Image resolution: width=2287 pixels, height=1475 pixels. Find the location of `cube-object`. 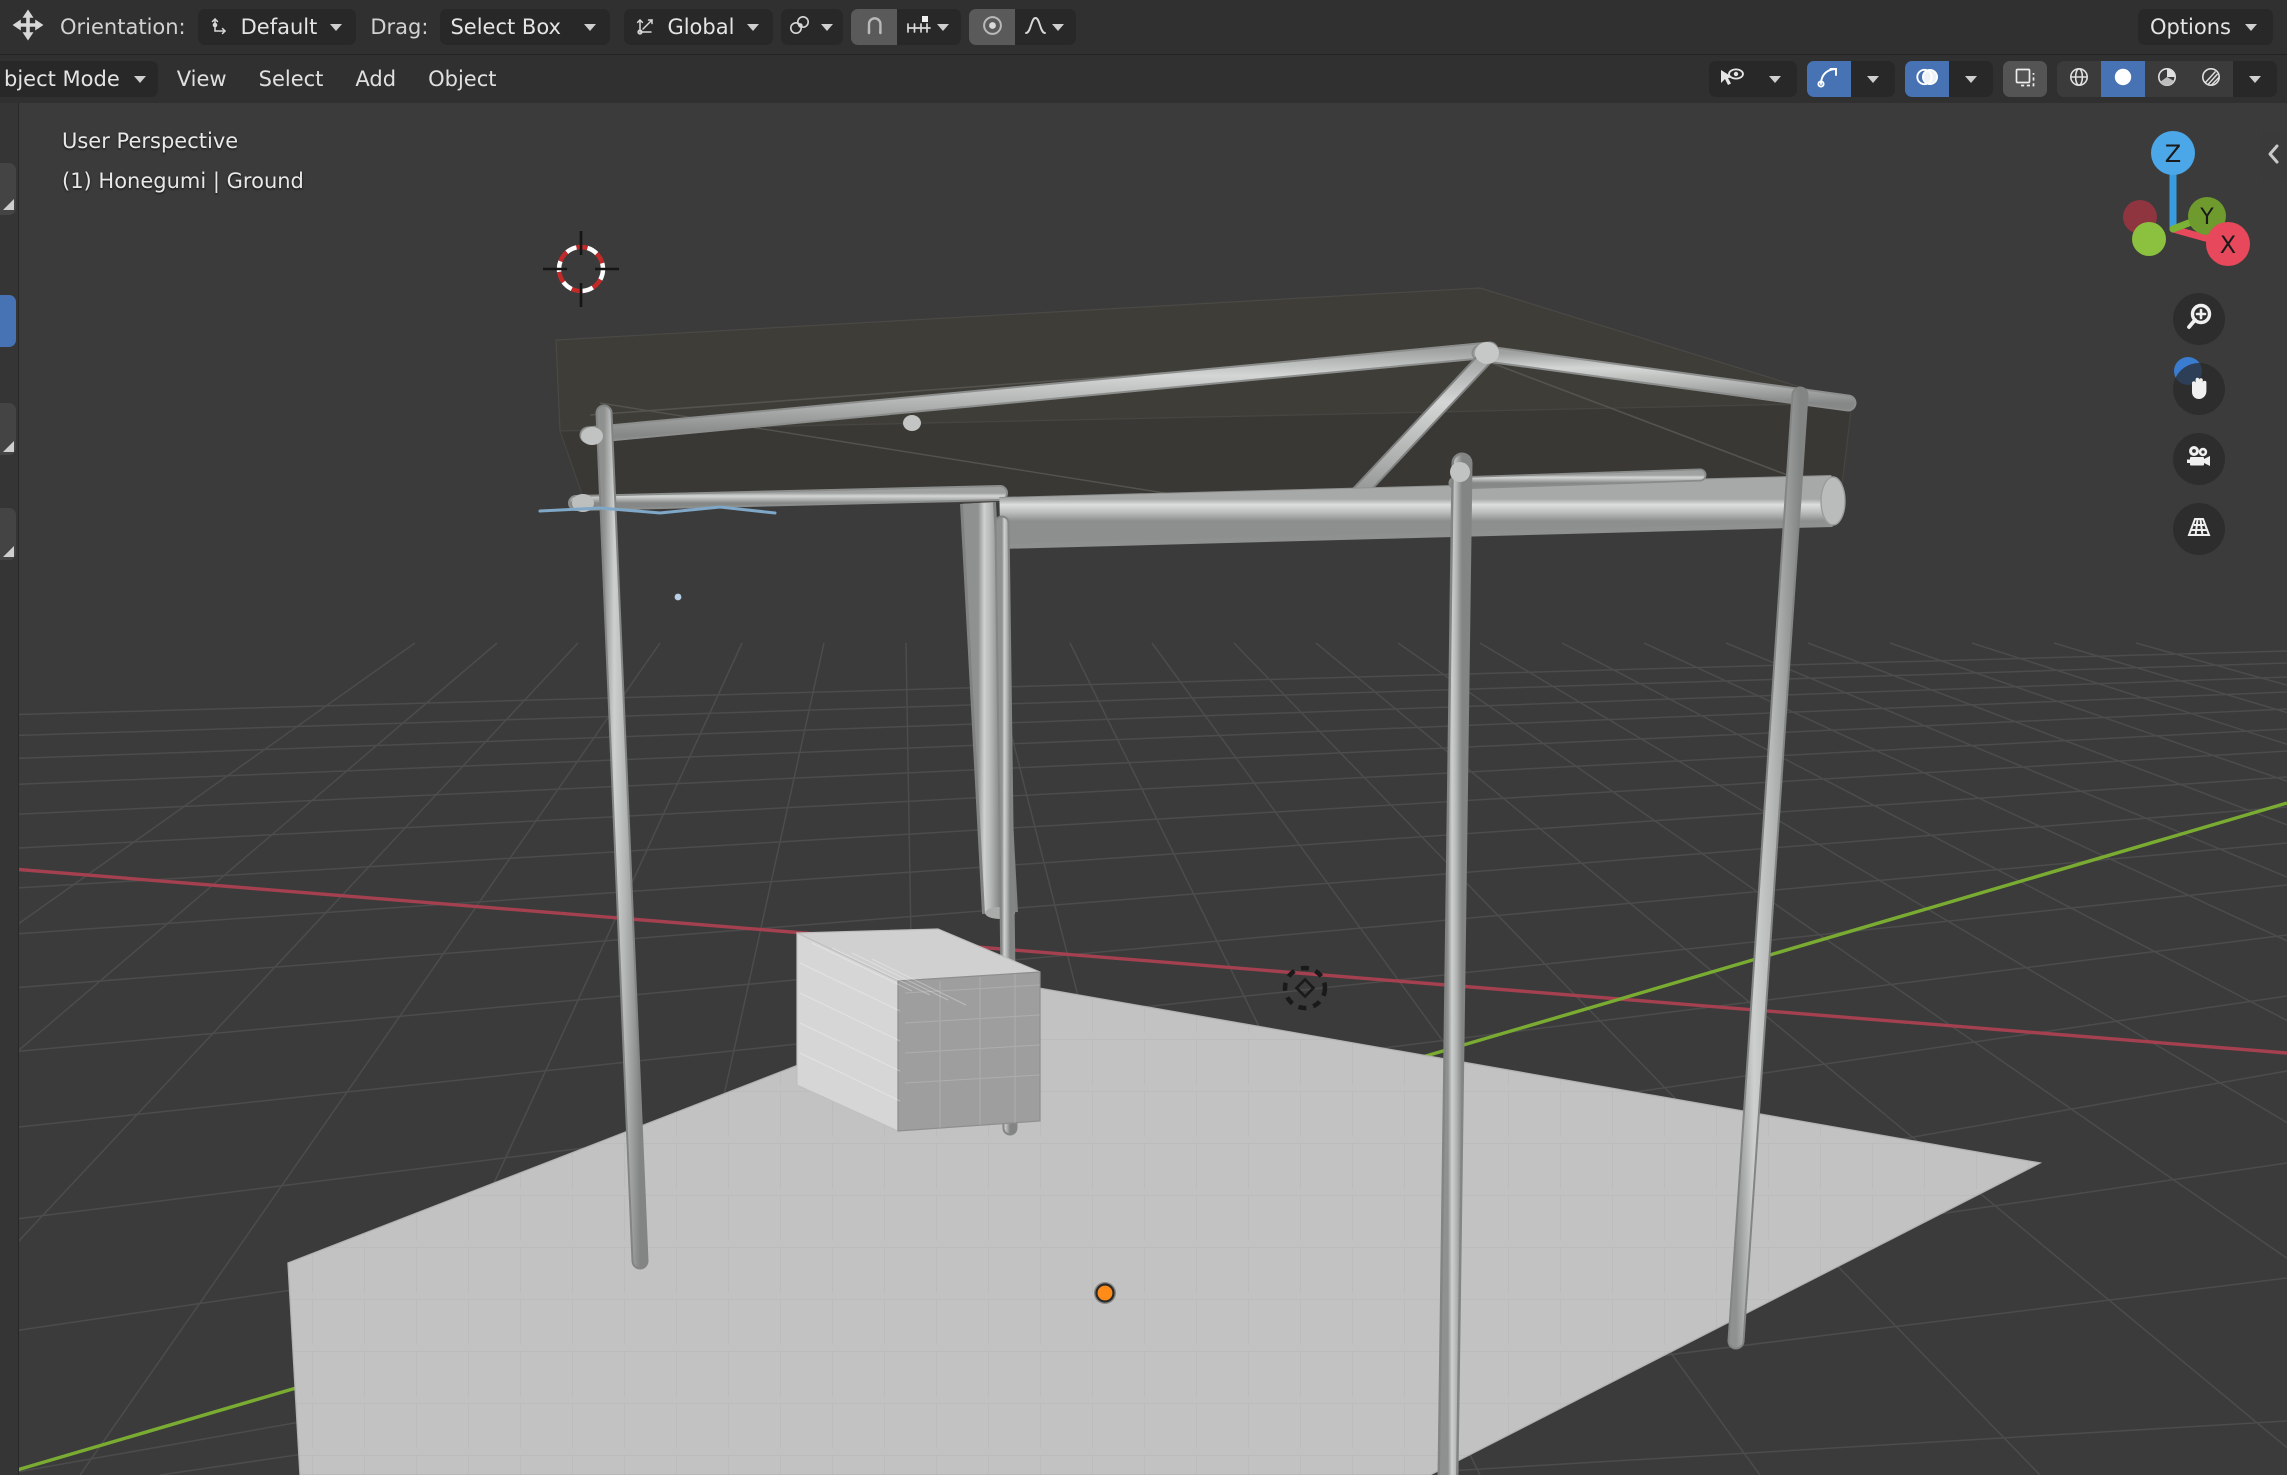

cube-object is located at coordinates (918, 1030).